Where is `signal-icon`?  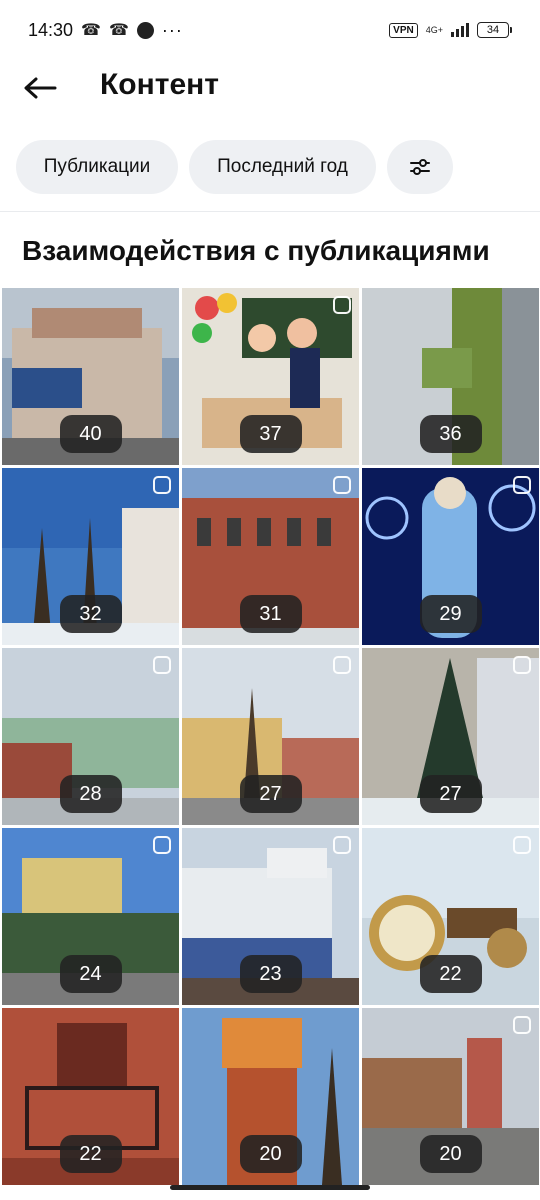 signal-icon is located at coordinates (460, 30).